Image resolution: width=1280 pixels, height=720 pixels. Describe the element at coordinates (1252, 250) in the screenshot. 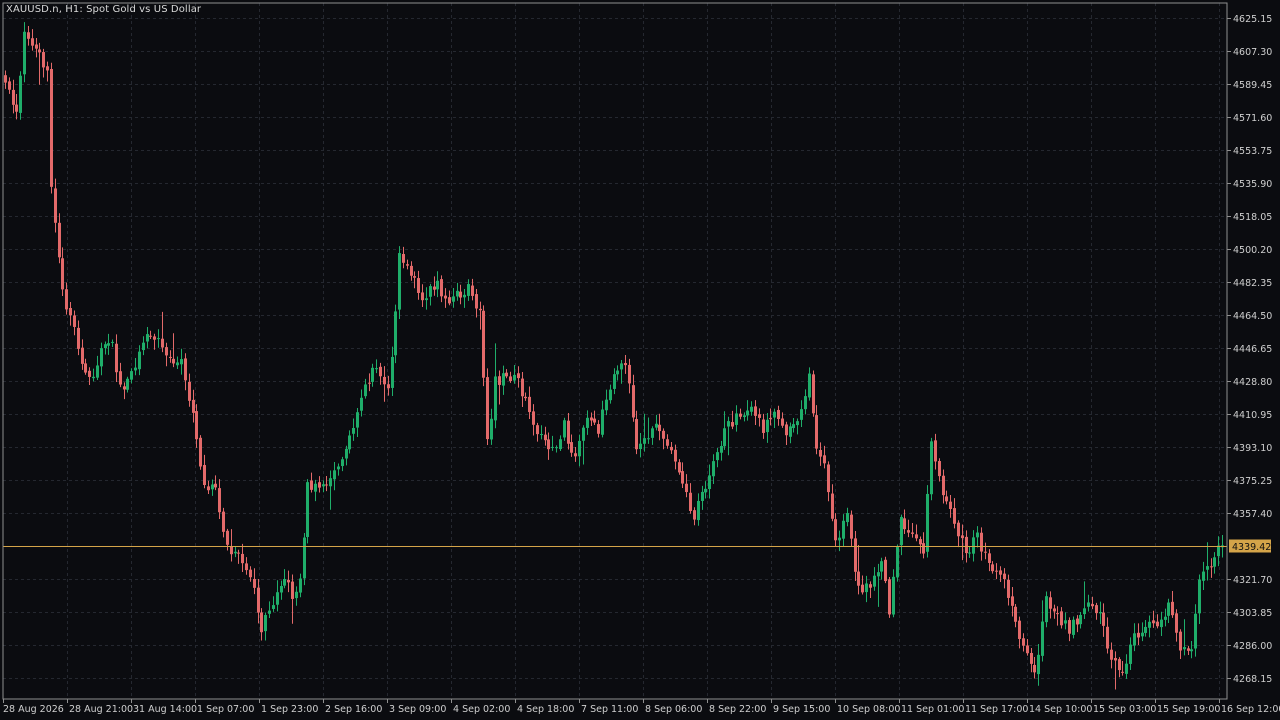

I see `y-tick-label: 4500.20` at that location.